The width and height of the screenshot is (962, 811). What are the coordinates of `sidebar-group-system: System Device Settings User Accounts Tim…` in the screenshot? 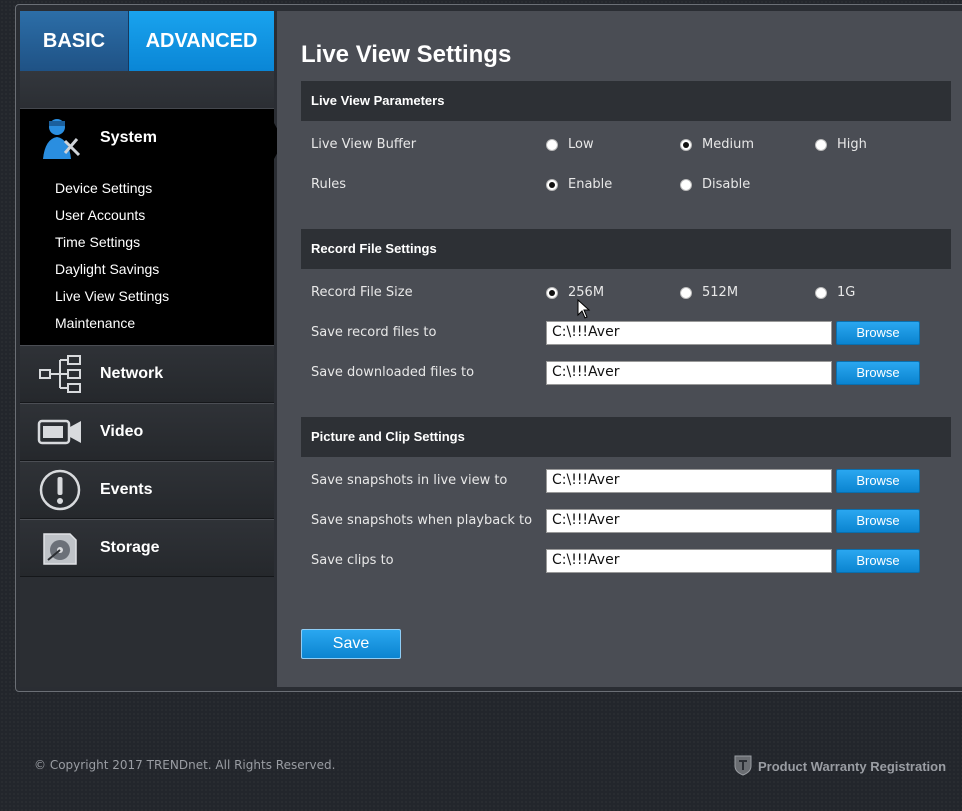 It's located at (152, 227).